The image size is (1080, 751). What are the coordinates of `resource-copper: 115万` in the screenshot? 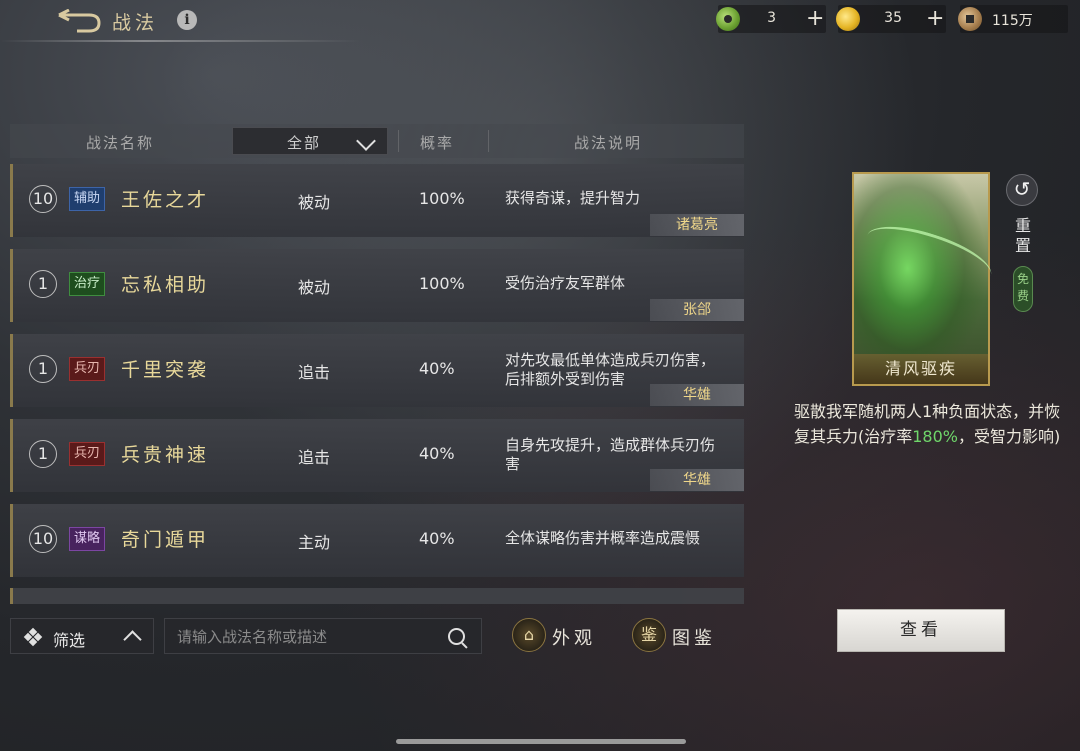 It's located at (1013, 19).